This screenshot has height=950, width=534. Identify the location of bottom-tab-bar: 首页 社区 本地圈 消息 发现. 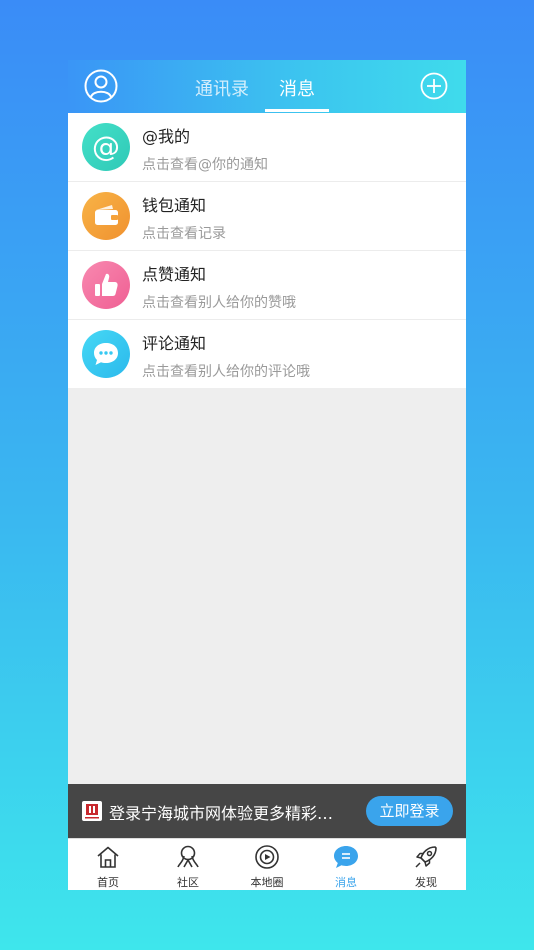
(267, 864).